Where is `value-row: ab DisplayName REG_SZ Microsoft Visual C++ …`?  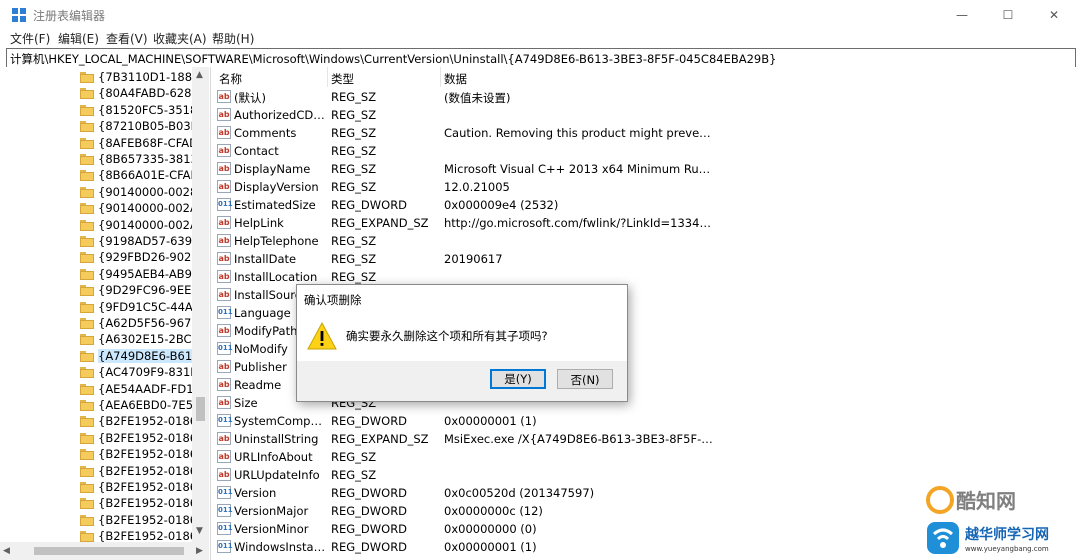 value-row: ab DisplayName REG_SZ Microsoft Visual C++ … is located at coordinates (645, 169).